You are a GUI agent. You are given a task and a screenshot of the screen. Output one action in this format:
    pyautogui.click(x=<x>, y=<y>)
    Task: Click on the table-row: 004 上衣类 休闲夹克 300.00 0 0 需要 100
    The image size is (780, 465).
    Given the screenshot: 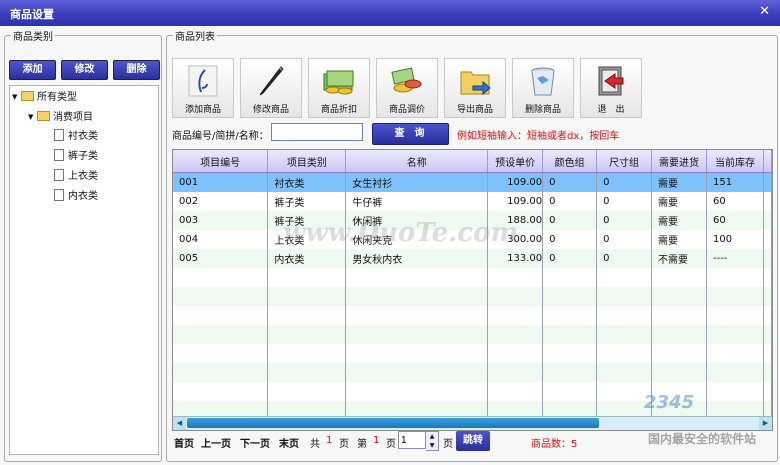 What is the action you would take?
    pyautogui.click(x=472, y=239)
    